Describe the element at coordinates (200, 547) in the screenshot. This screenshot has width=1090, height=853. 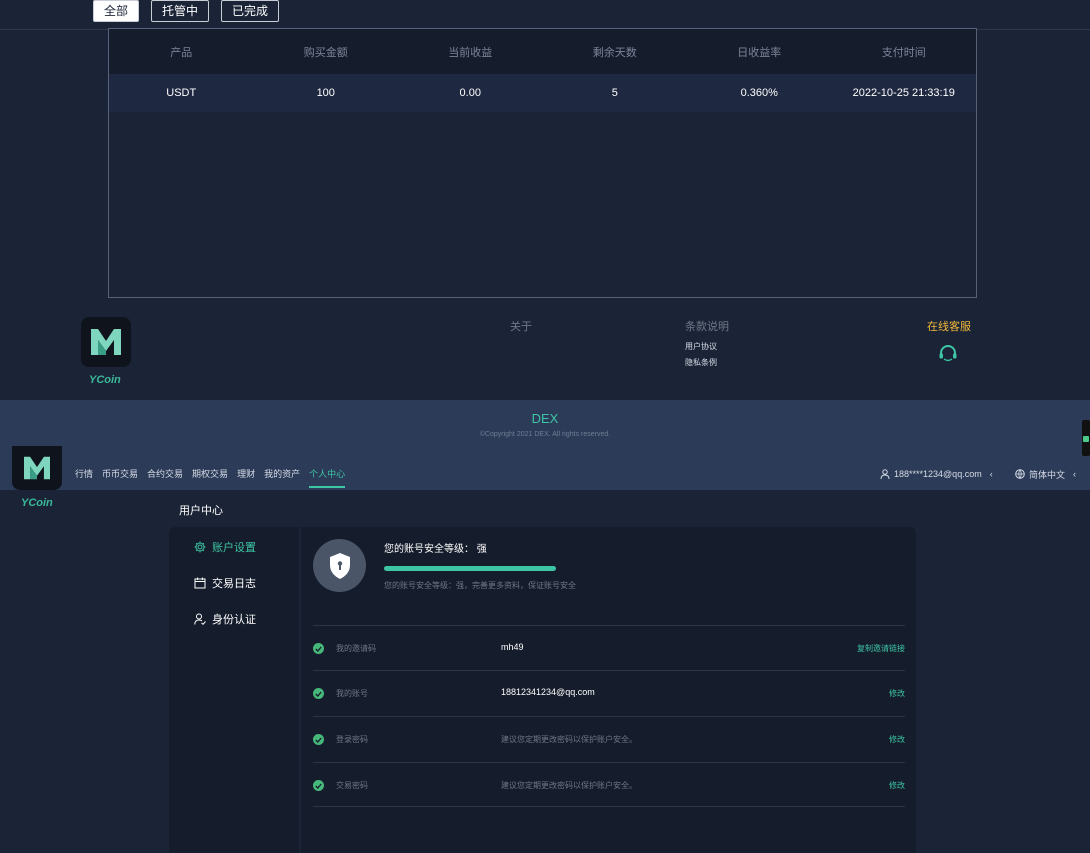
I see `gear-icon` at that location.